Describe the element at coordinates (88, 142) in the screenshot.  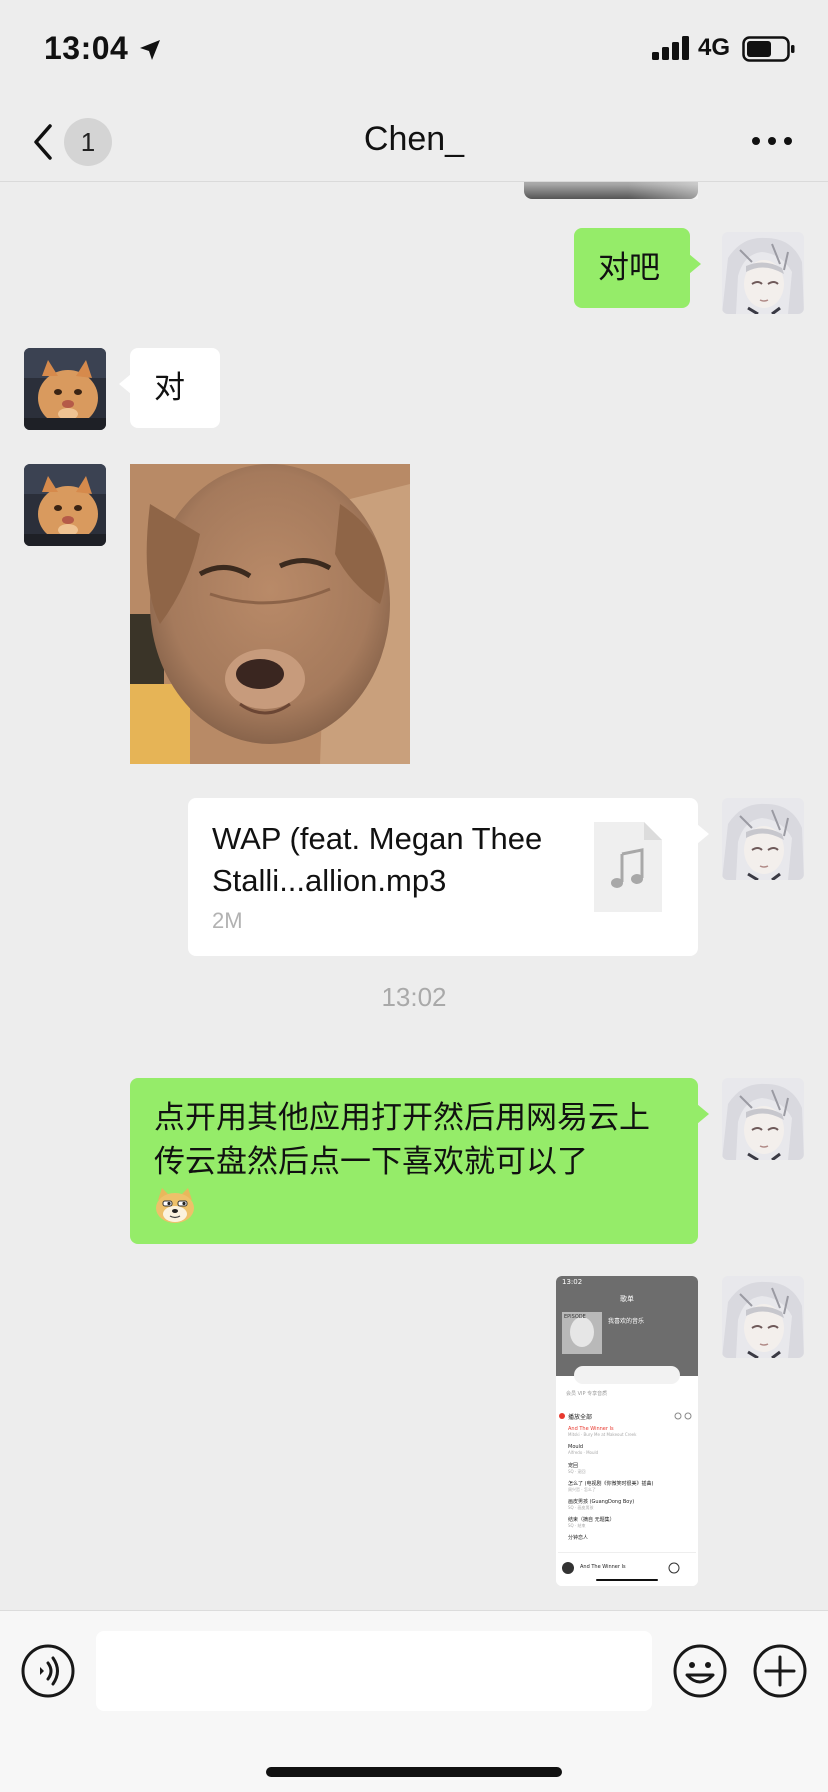
I see `unread-badge: 1` at that location.